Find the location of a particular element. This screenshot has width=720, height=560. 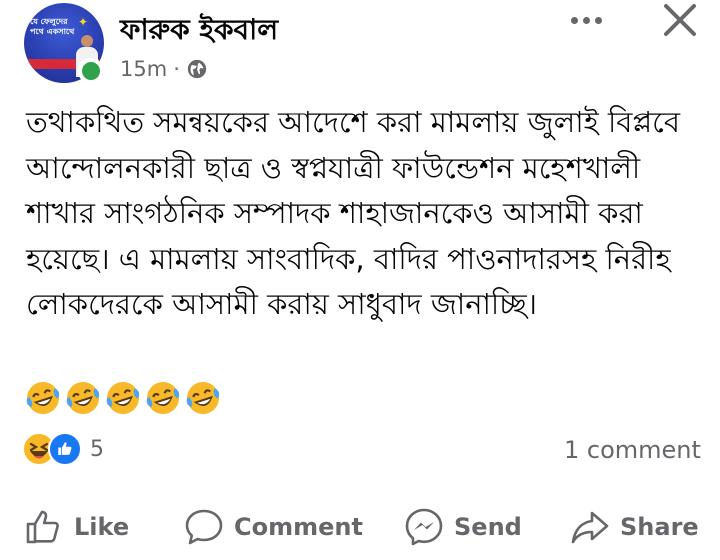

speech-bubble-icon is located at coordinates (204, 527).